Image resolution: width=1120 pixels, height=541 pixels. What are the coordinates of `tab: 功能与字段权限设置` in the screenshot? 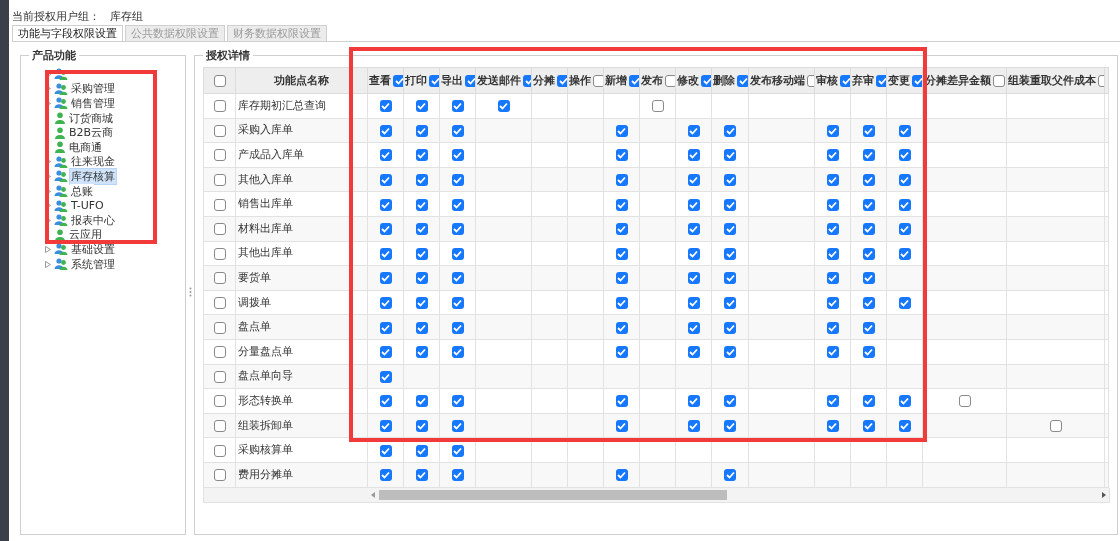 It's located at (67, 33).